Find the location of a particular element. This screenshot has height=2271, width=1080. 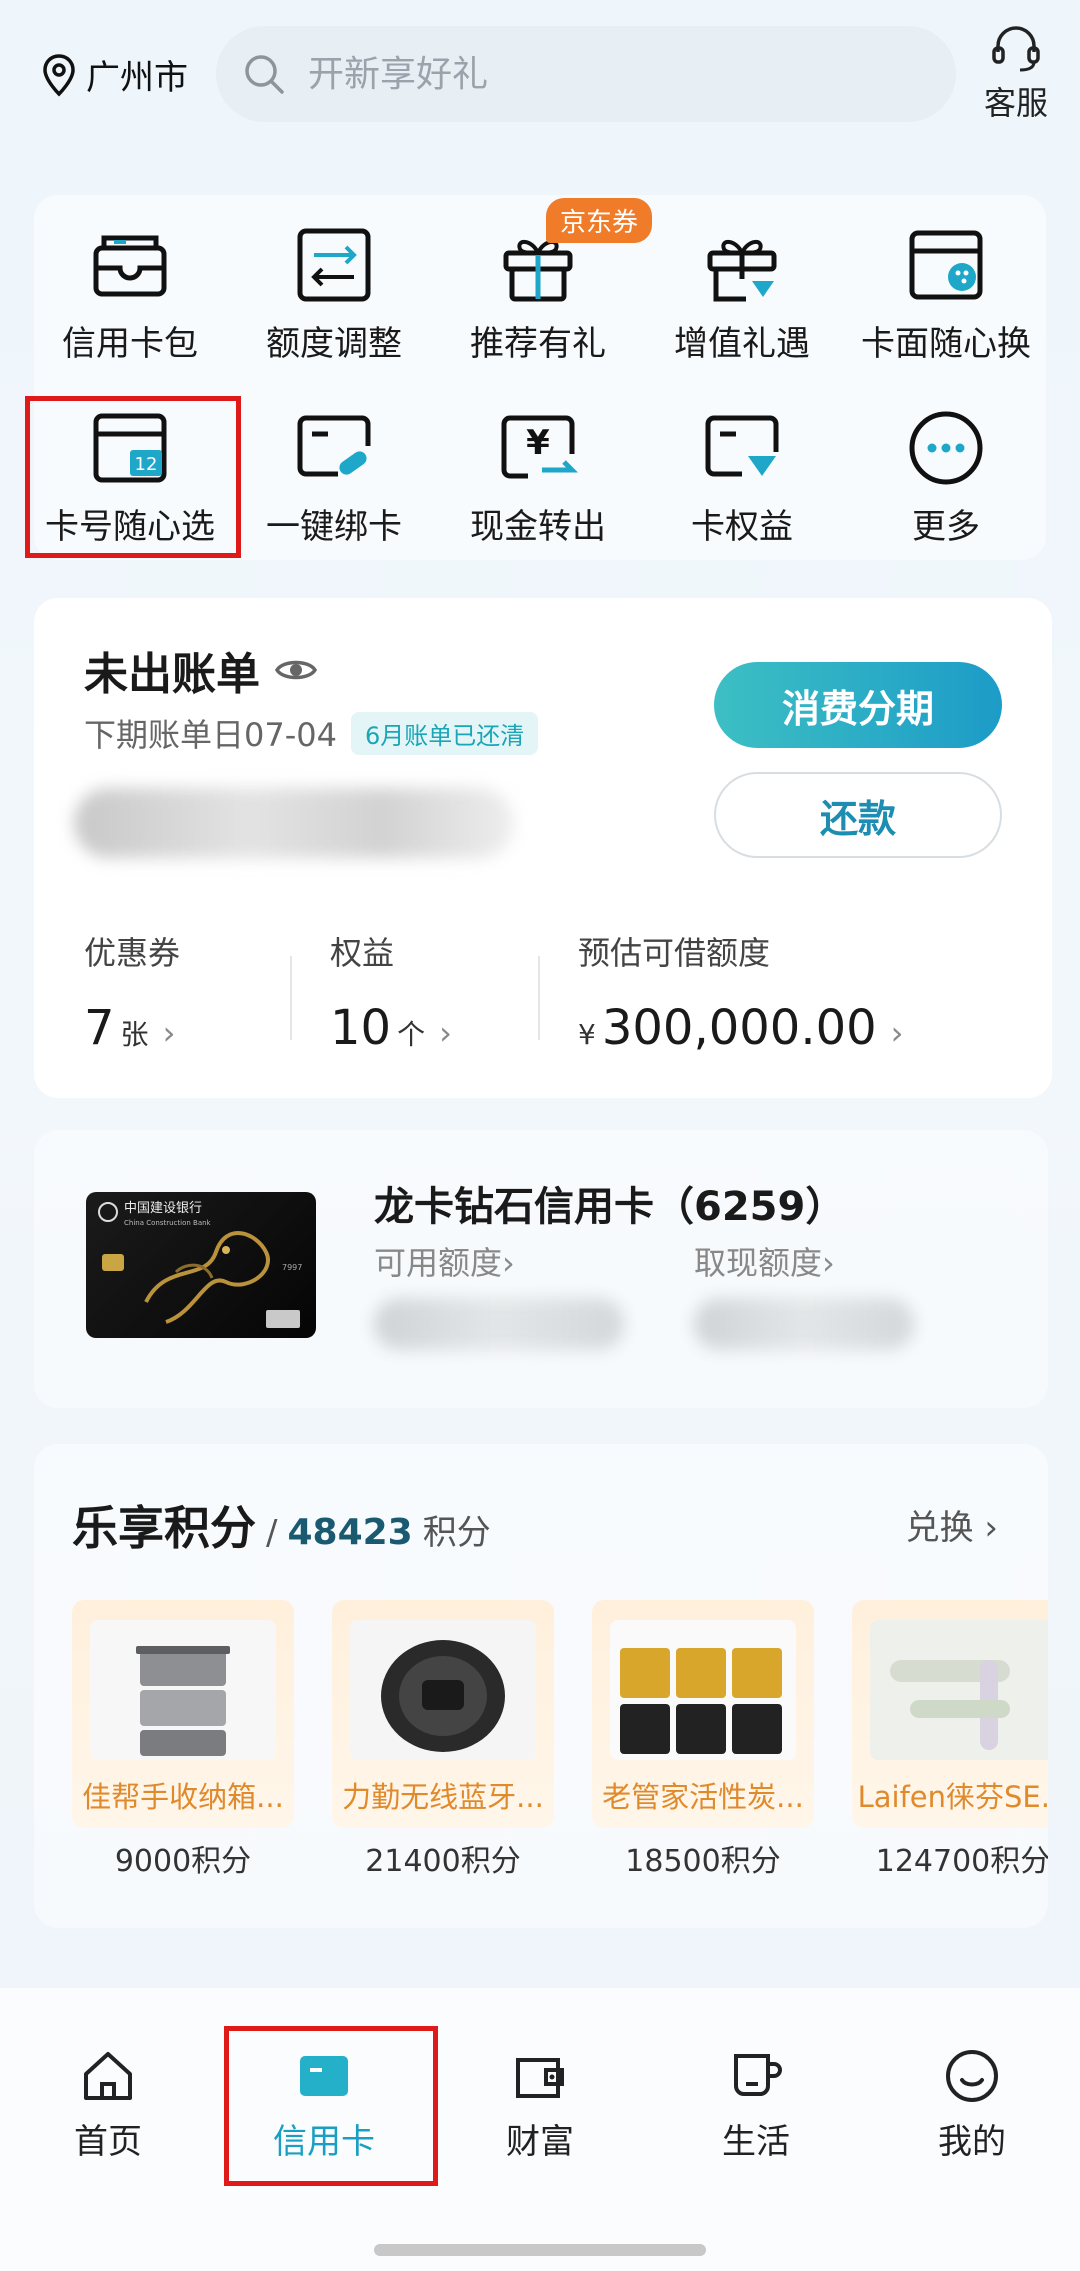

product-points: 124700积分 is located at coordinates (961, 1861).